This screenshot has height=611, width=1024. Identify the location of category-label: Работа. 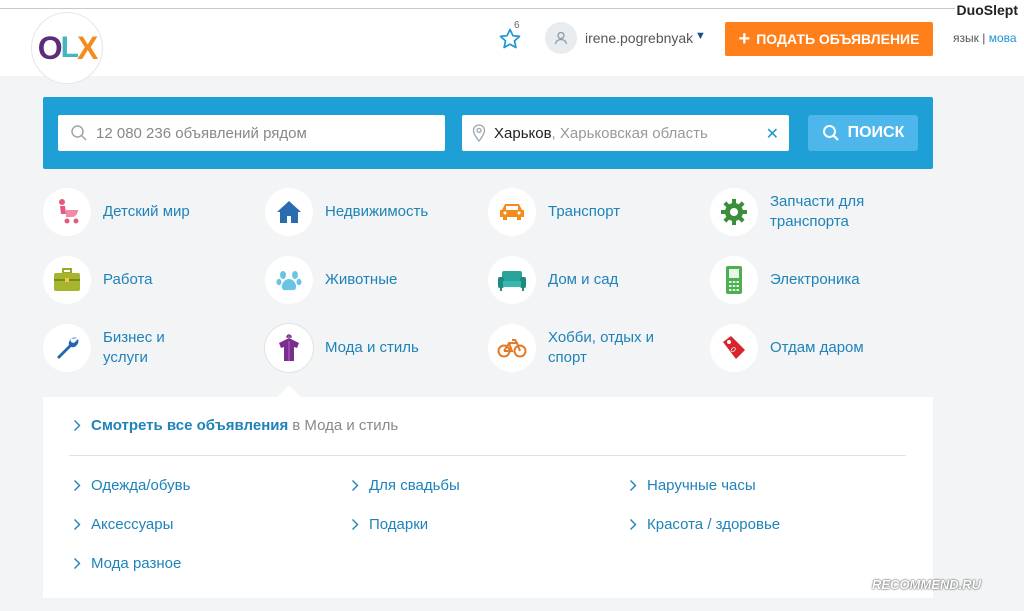
(128, 279).